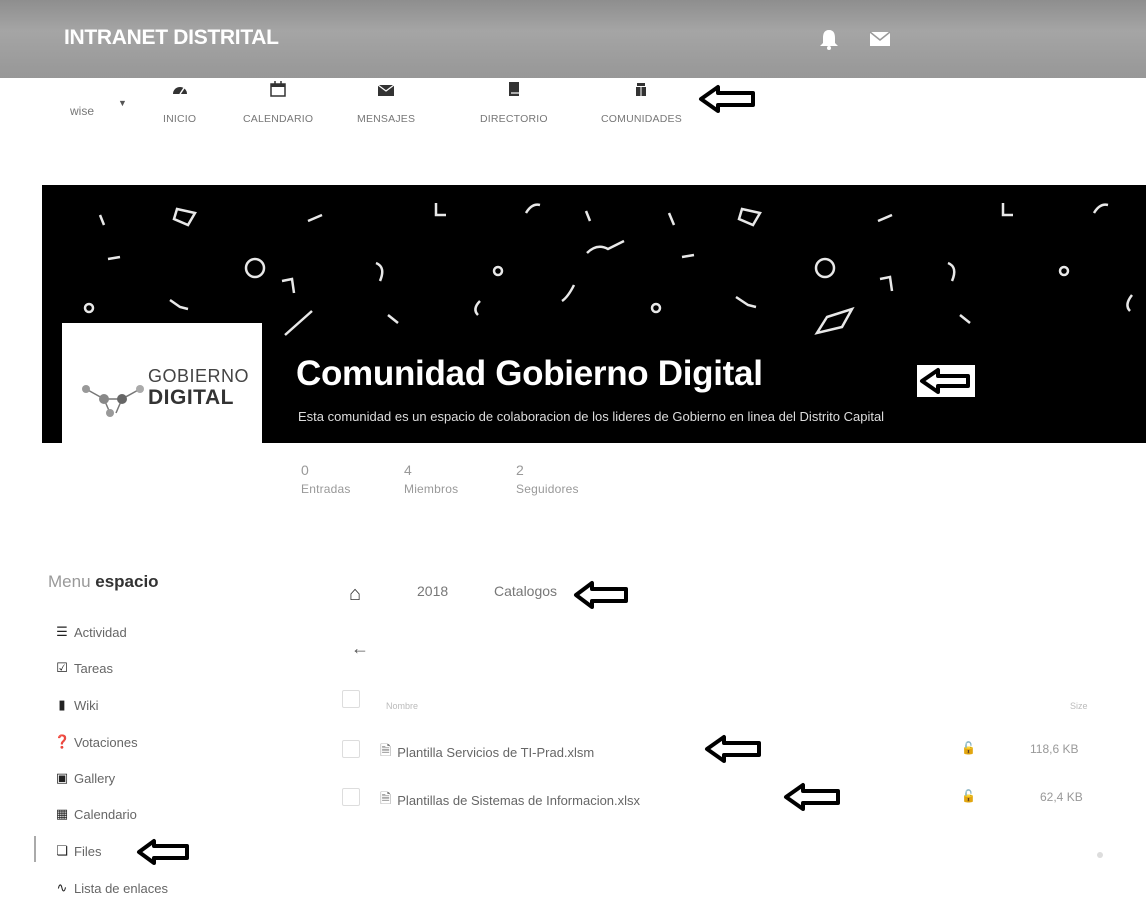 Image resolution: width=1146 pixels, height=903 pixels. Describe the element at coordinates (122, 103) in the screenshot. I see `chevron-down-icon: ▼` at that location.